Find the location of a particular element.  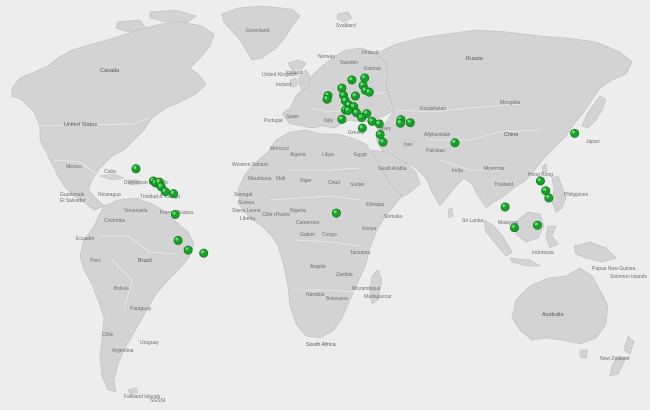

marker-ecuador is located at coordinates (175, 214).